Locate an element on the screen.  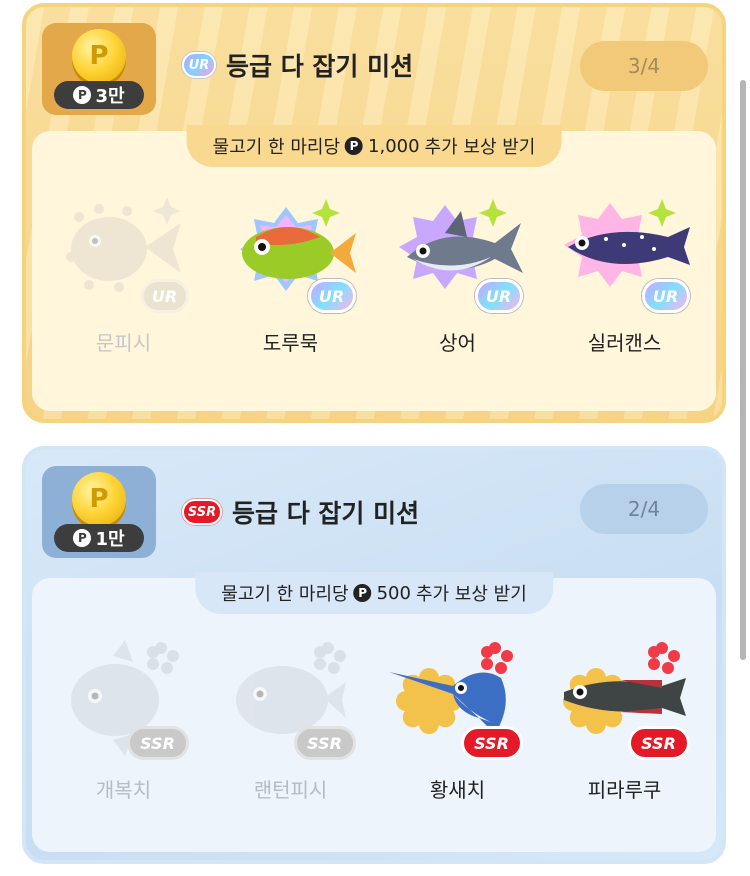
fish-name: 랜턴피시 is located at coordinates (290, 790).